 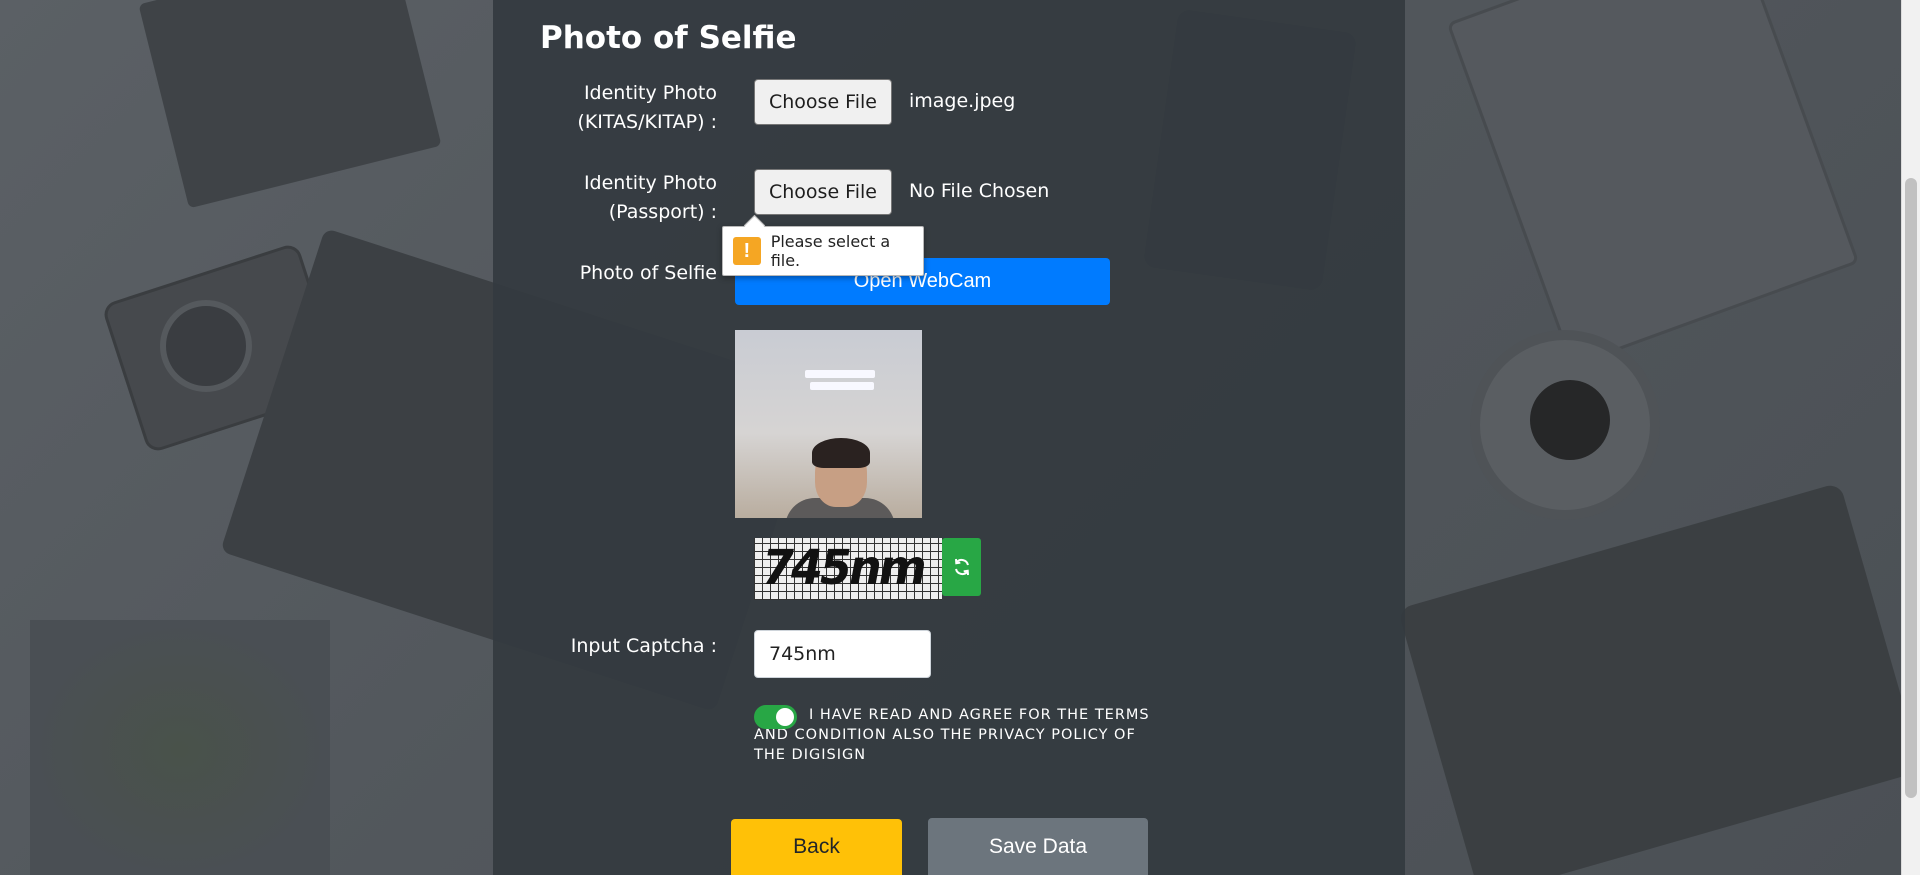 What do you see at coordinates (1038, 846) in the screenshot?
I see `save-data-button: Save Data` at bounding box center [1038, 846].